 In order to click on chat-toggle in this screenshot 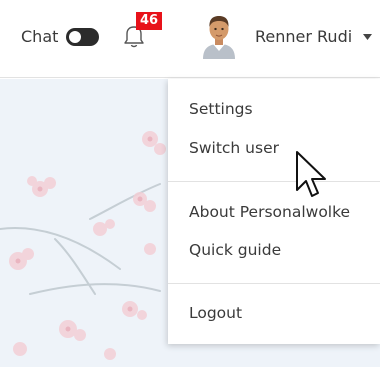, I will do `click(82, 37)`.